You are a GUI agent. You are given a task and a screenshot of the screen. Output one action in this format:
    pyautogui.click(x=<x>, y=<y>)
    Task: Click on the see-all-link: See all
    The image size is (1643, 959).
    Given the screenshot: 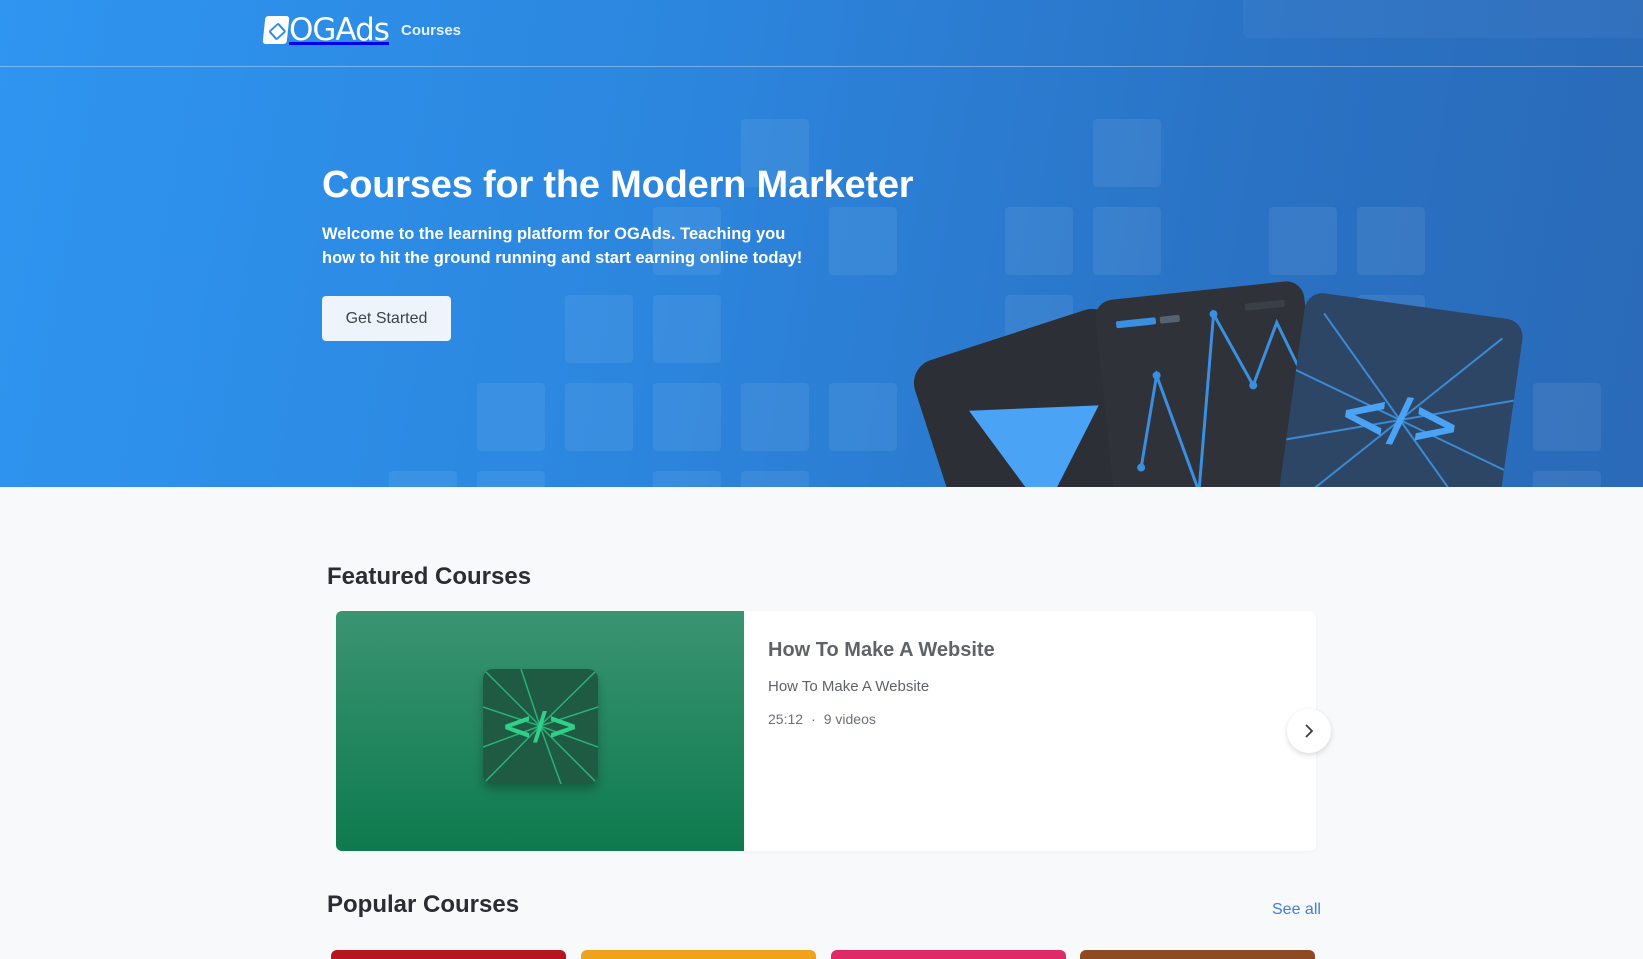 What is the action you would take?
    pyautogui.click(x=1296, y=910)
    